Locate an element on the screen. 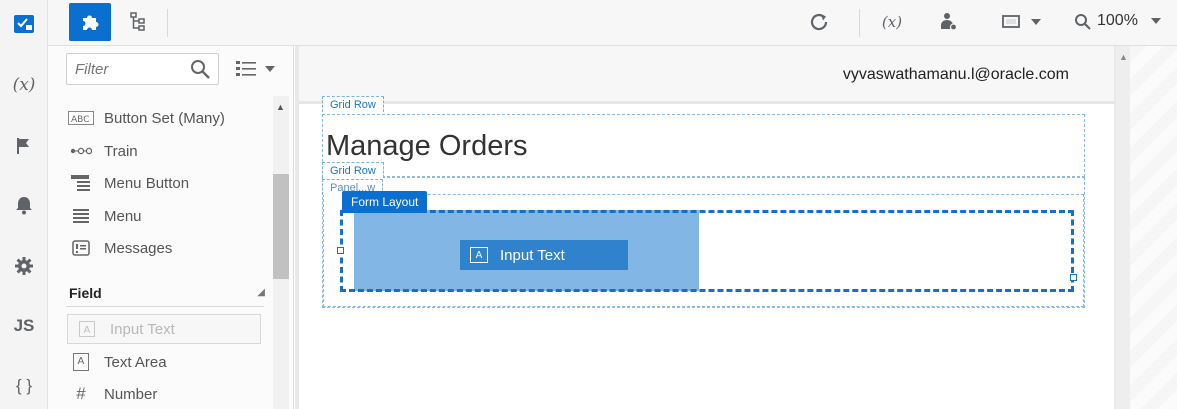  filter-input is located at coordinates (126, 69).